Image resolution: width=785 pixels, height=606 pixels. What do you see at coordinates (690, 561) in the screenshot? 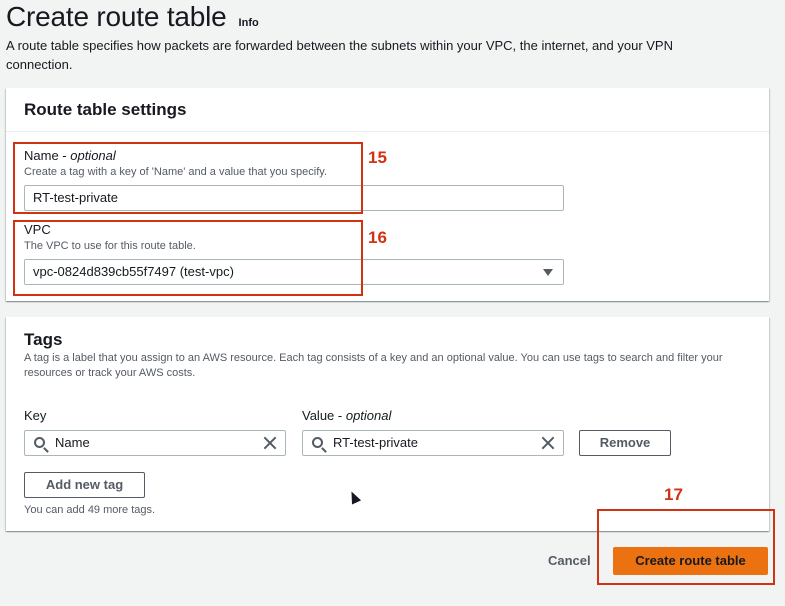
I see `create-route-table-button: Create route table` at bounding box center [690, 561].